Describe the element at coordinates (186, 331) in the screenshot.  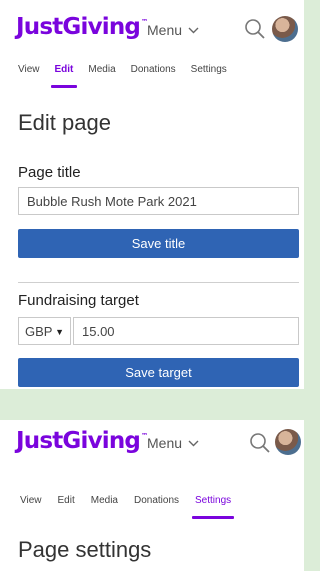
I see `target-amount-input: 15.00` at that location.